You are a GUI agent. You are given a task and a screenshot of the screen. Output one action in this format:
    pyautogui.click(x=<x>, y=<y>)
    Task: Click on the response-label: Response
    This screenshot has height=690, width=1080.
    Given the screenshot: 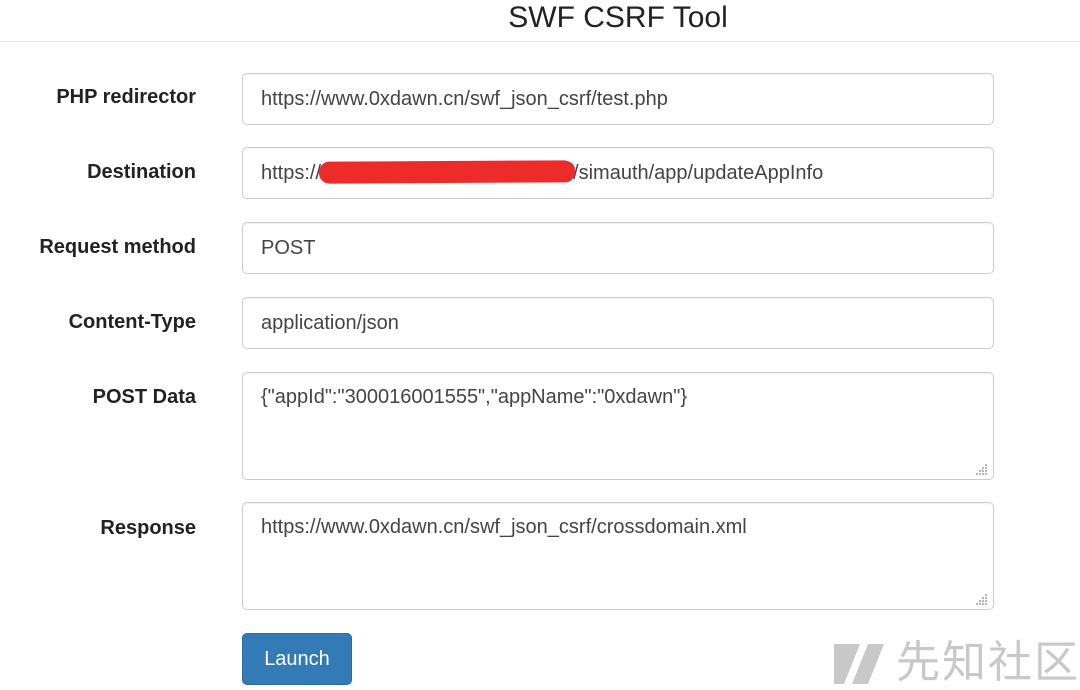 What is the action you would take?
    pyautogui.click(x=148, y=528)
    